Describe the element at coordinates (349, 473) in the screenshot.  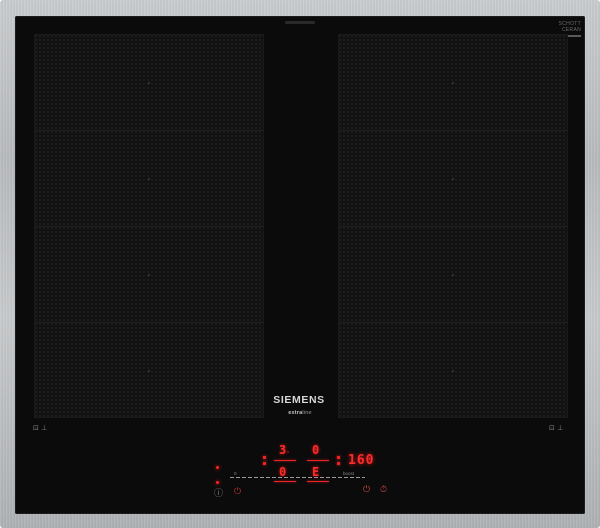
I see `slider-max-label: boost` at that location.